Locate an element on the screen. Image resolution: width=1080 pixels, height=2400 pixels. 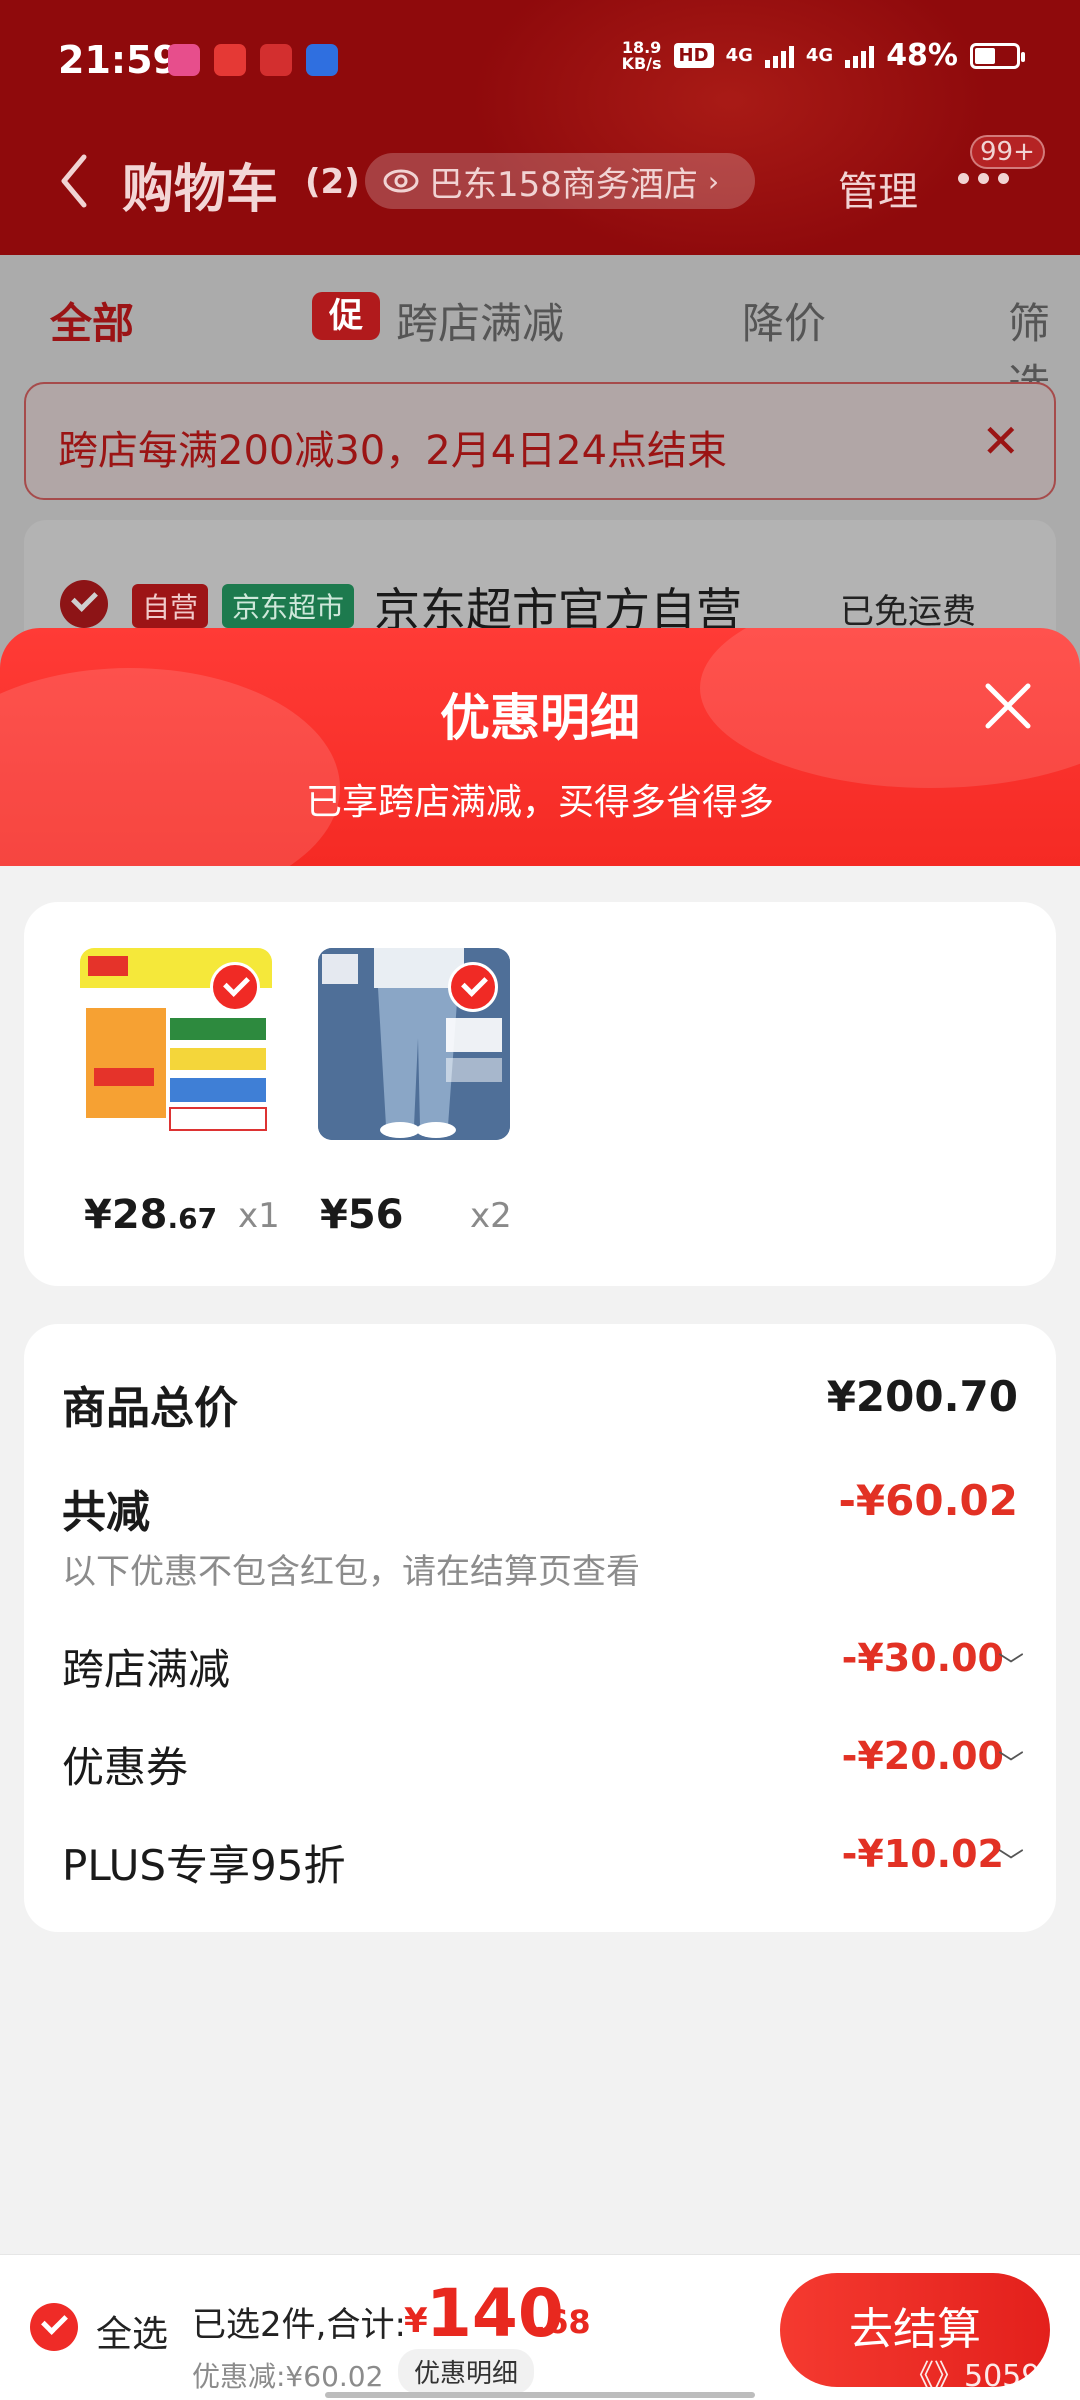
notification-icons is located at coordinates (253, 60).